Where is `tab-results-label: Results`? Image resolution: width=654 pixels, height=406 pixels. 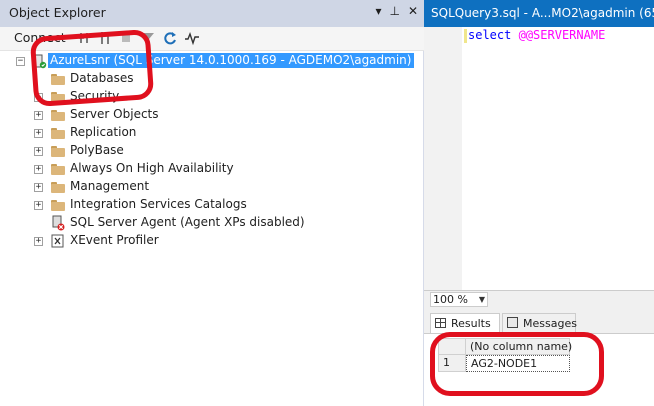 tab-results-label: Results is located at coordinates (471, 323).